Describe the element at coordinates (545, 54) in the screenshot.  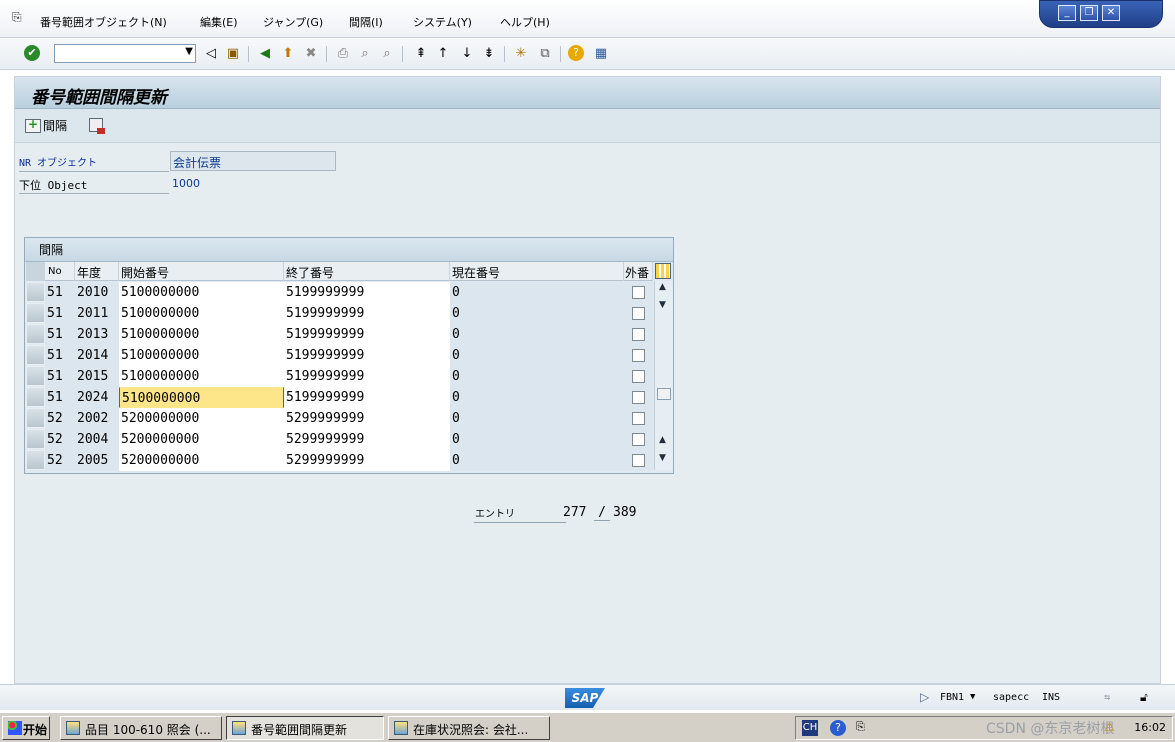
I see `shortcut-icon: ⧉` at that location.